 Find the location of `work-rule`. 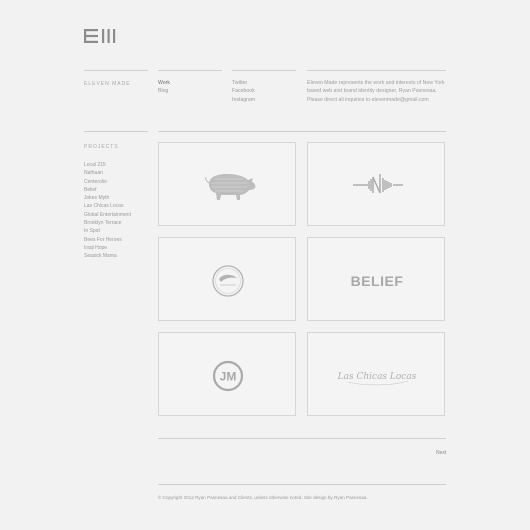

work-rule is located at coordinates (302, 131).